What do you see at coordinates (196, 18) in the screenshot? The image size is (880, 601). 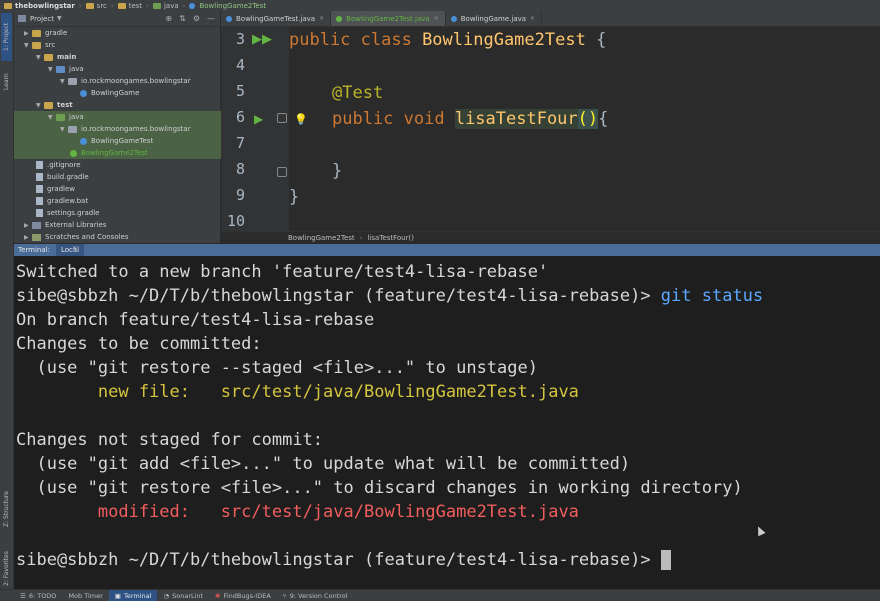 I see `gear-icon: ⚙` at bounding box center [196, 18].